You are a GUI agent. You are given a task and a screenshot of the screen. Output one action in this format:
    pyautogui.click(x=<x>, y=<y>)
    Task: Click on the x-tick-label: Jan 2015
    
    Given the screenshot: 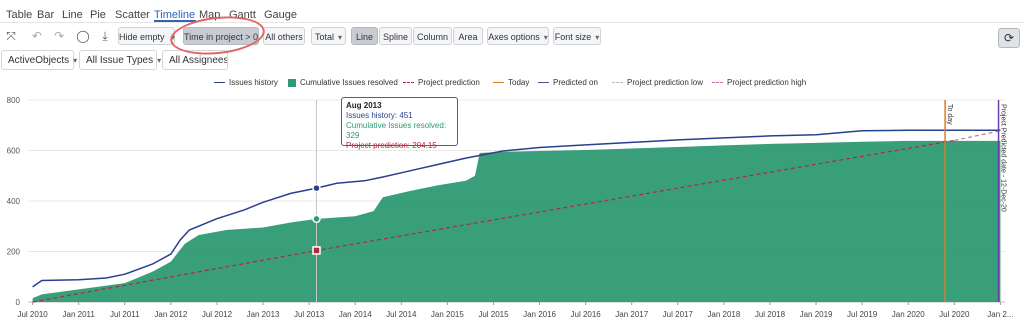 What is the action you would take?
    pyautogui.click(x=447, y=314)
    